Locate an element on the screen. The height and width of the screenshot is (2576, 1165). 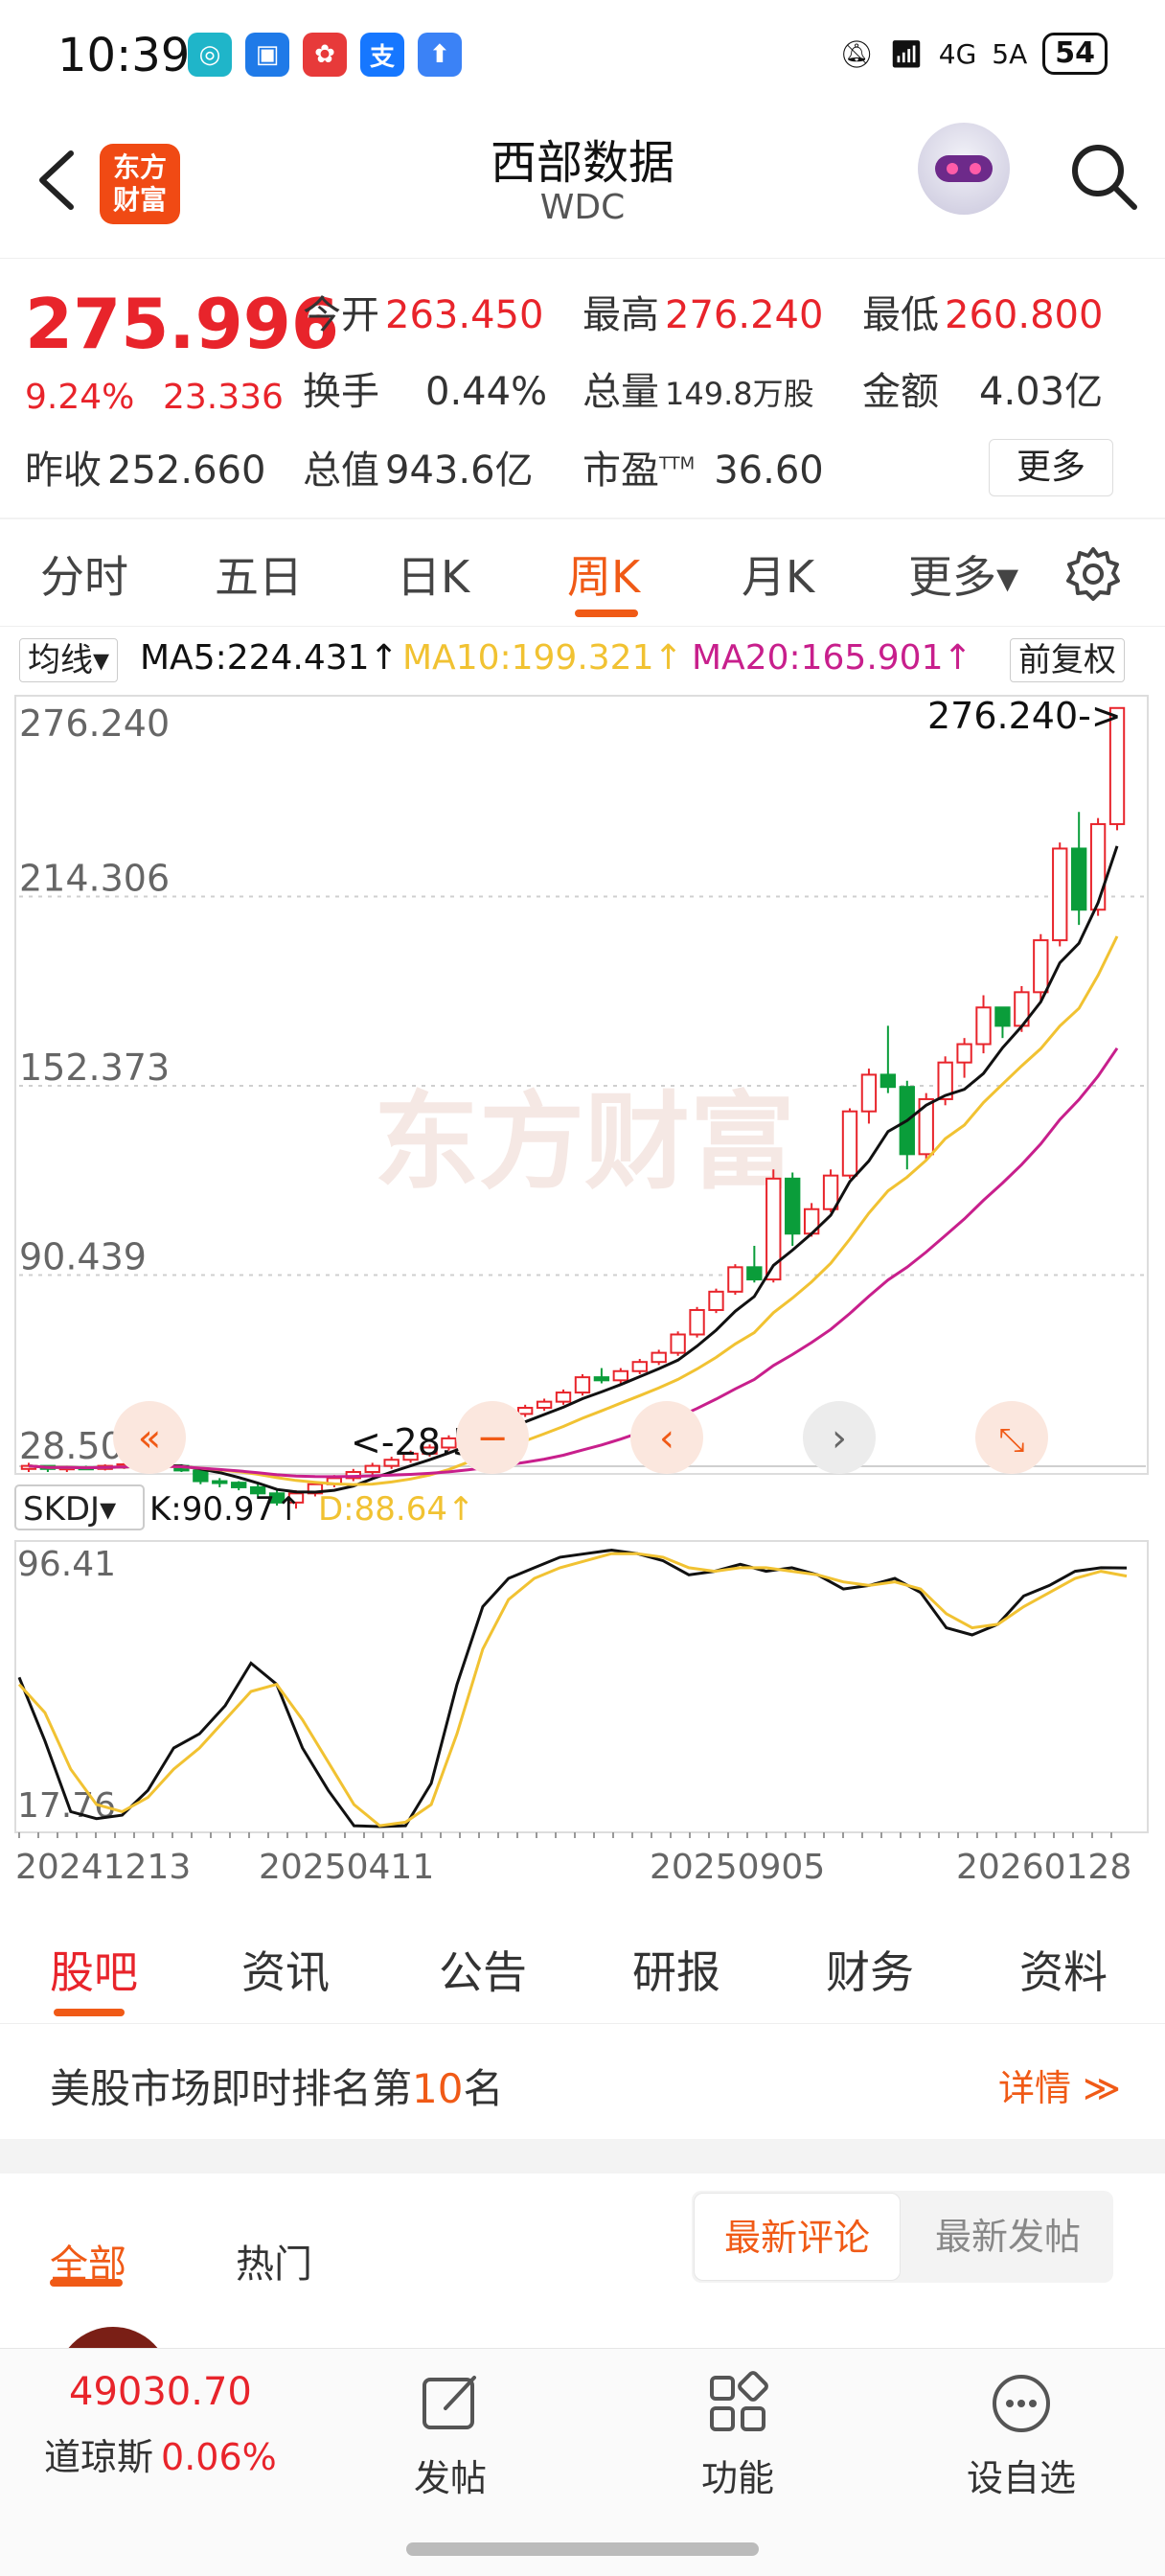
high-cell: 最高 276.240 is located at coordinates (702, 311).